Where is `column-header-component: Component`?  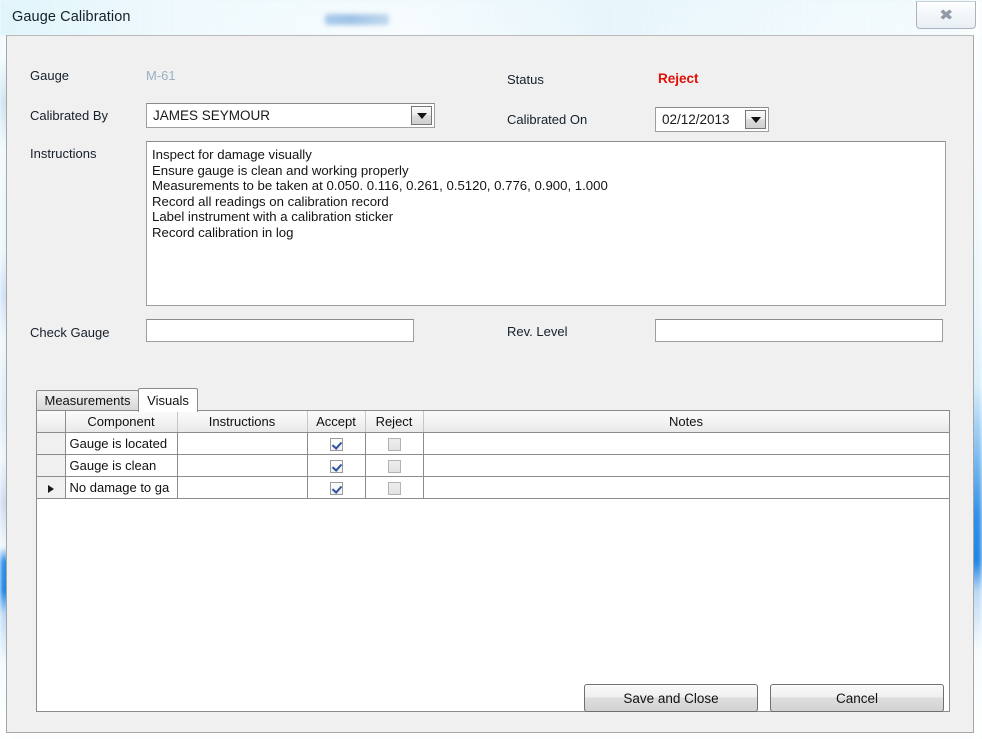 column-header-component: Component is located at coordinates (121, 422).